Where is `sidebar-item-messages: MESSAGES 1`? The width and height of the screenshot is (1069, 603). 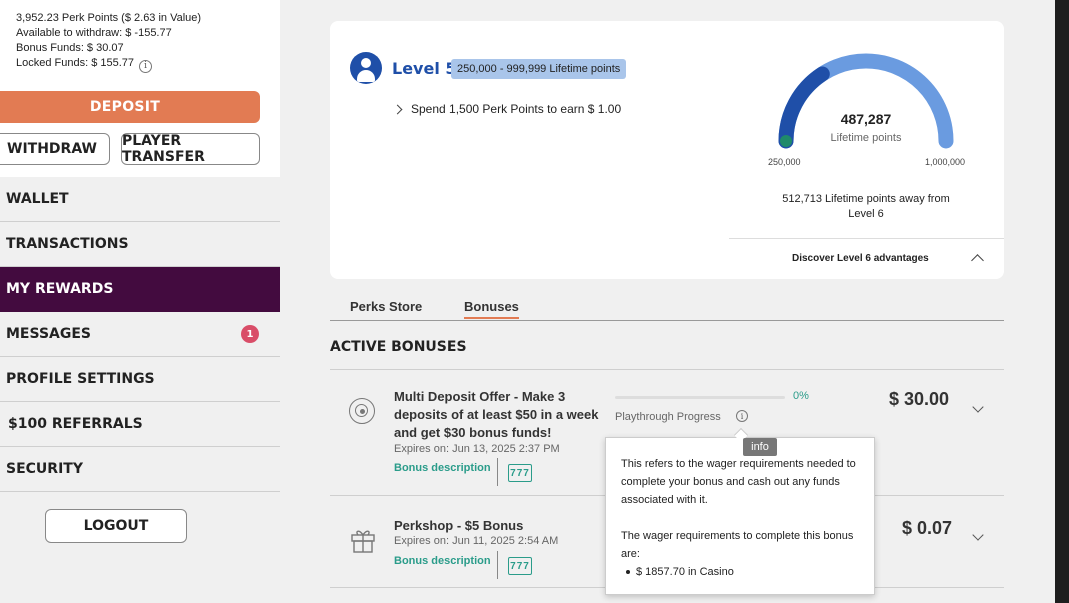
sidebar-item-messages: MESSAGES 1 is located at coordinates (140, 334).